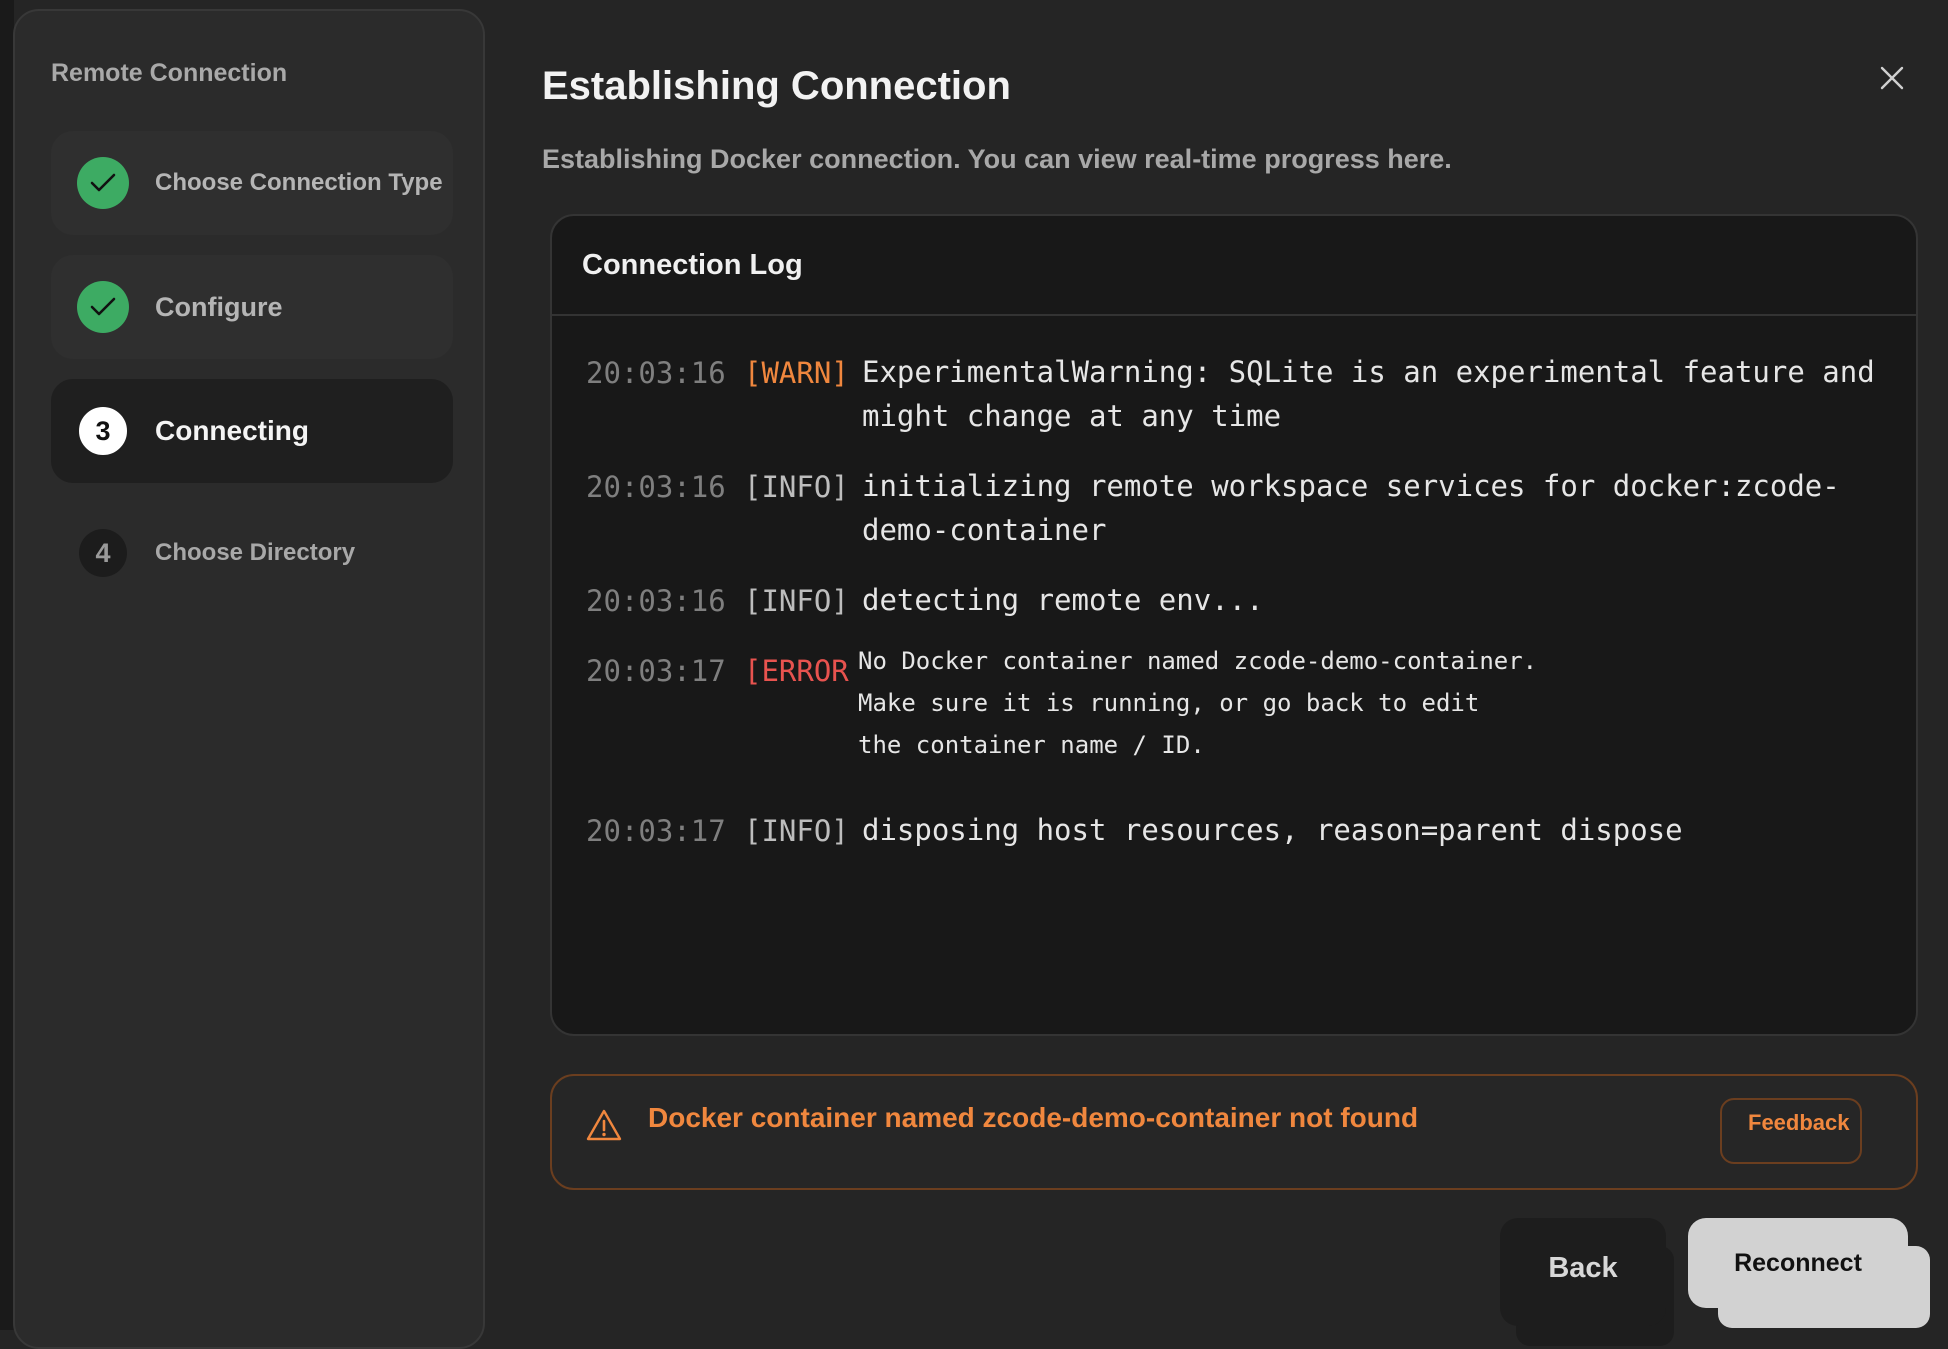 This screenshot has height=1349, width=1948. What do you see at coordinates (103, 431) in the screenshot?
I see `step-number-badge: 3` at bounding box center [103, 431].